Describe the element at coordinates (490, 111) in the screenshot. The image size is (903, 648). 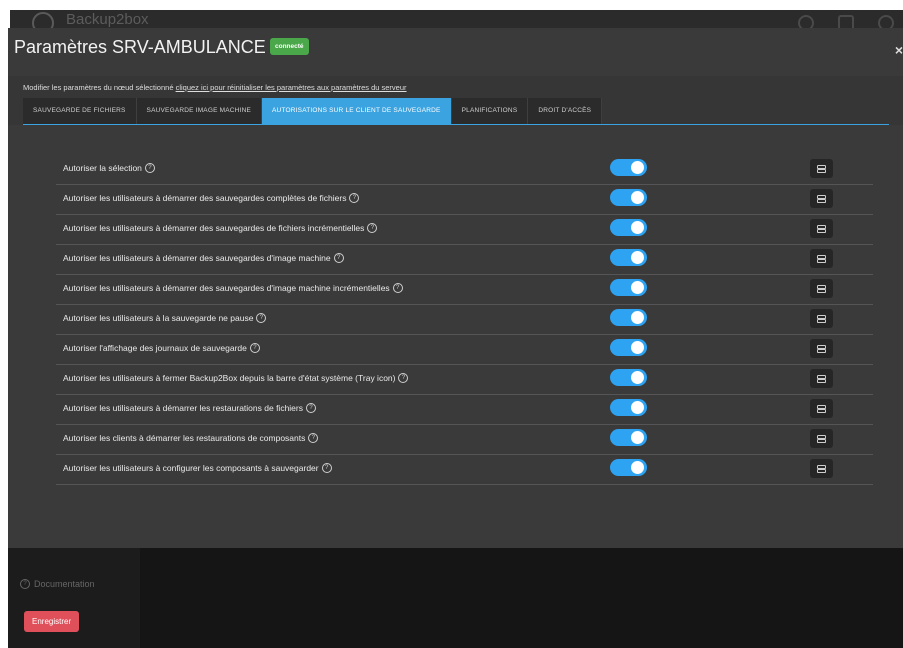
I see `tab-schedules: PLANIFICATIONS` at that location.